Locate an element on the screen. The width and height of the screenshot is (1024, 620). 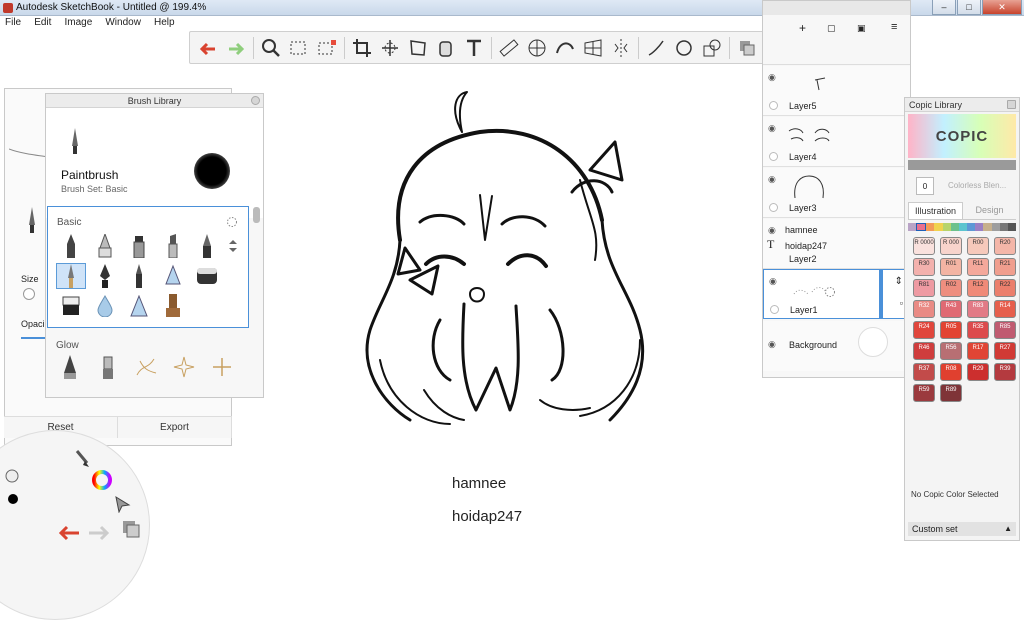
copic-swatch: R39 is located at coordinates (1005, 372).